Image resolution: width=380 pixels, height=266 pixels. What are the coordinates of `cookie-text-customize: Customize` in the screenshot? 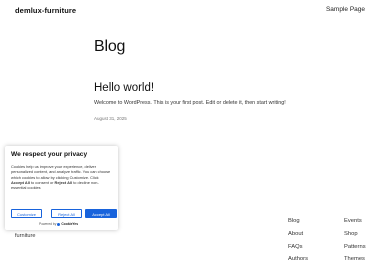 It's located at (78, 177).